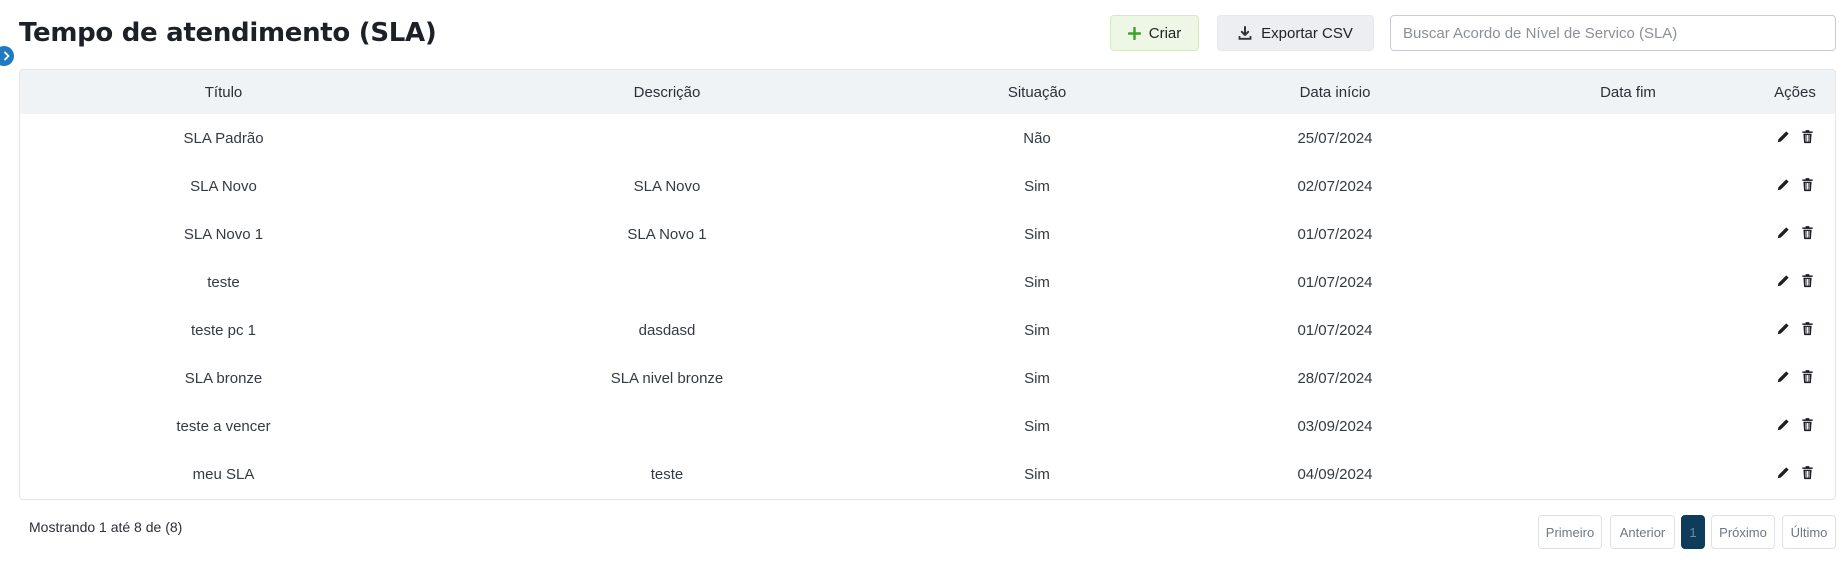 The height and width of the screenshot is (567, 1842). I want to click on table-row: SLA Novo SLA Novo Sim 02/07/2024, so click(927, 186).